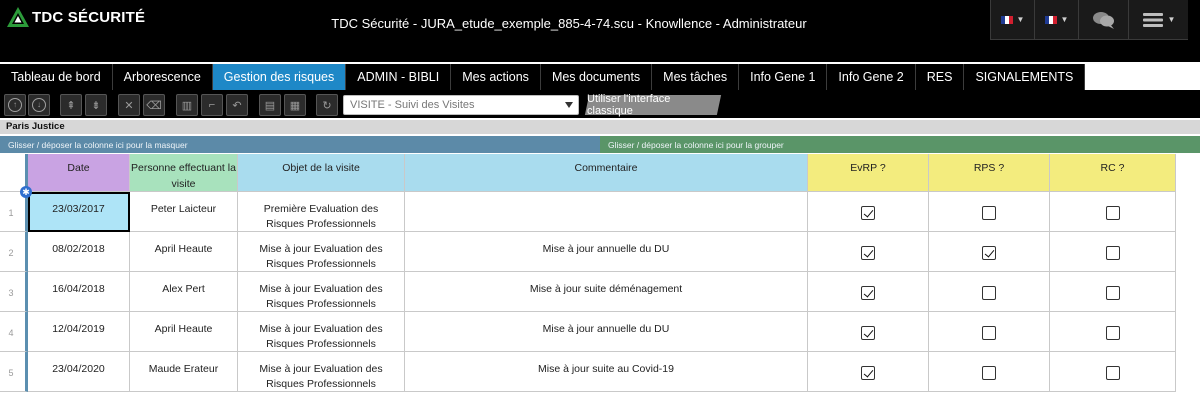 Image resolution: width=1200 pixels, height=400 pixels. What do you see at coordinates (940, 77) in the screenshot?
I see `tab-res: RES` at bounding box center [940, 77].